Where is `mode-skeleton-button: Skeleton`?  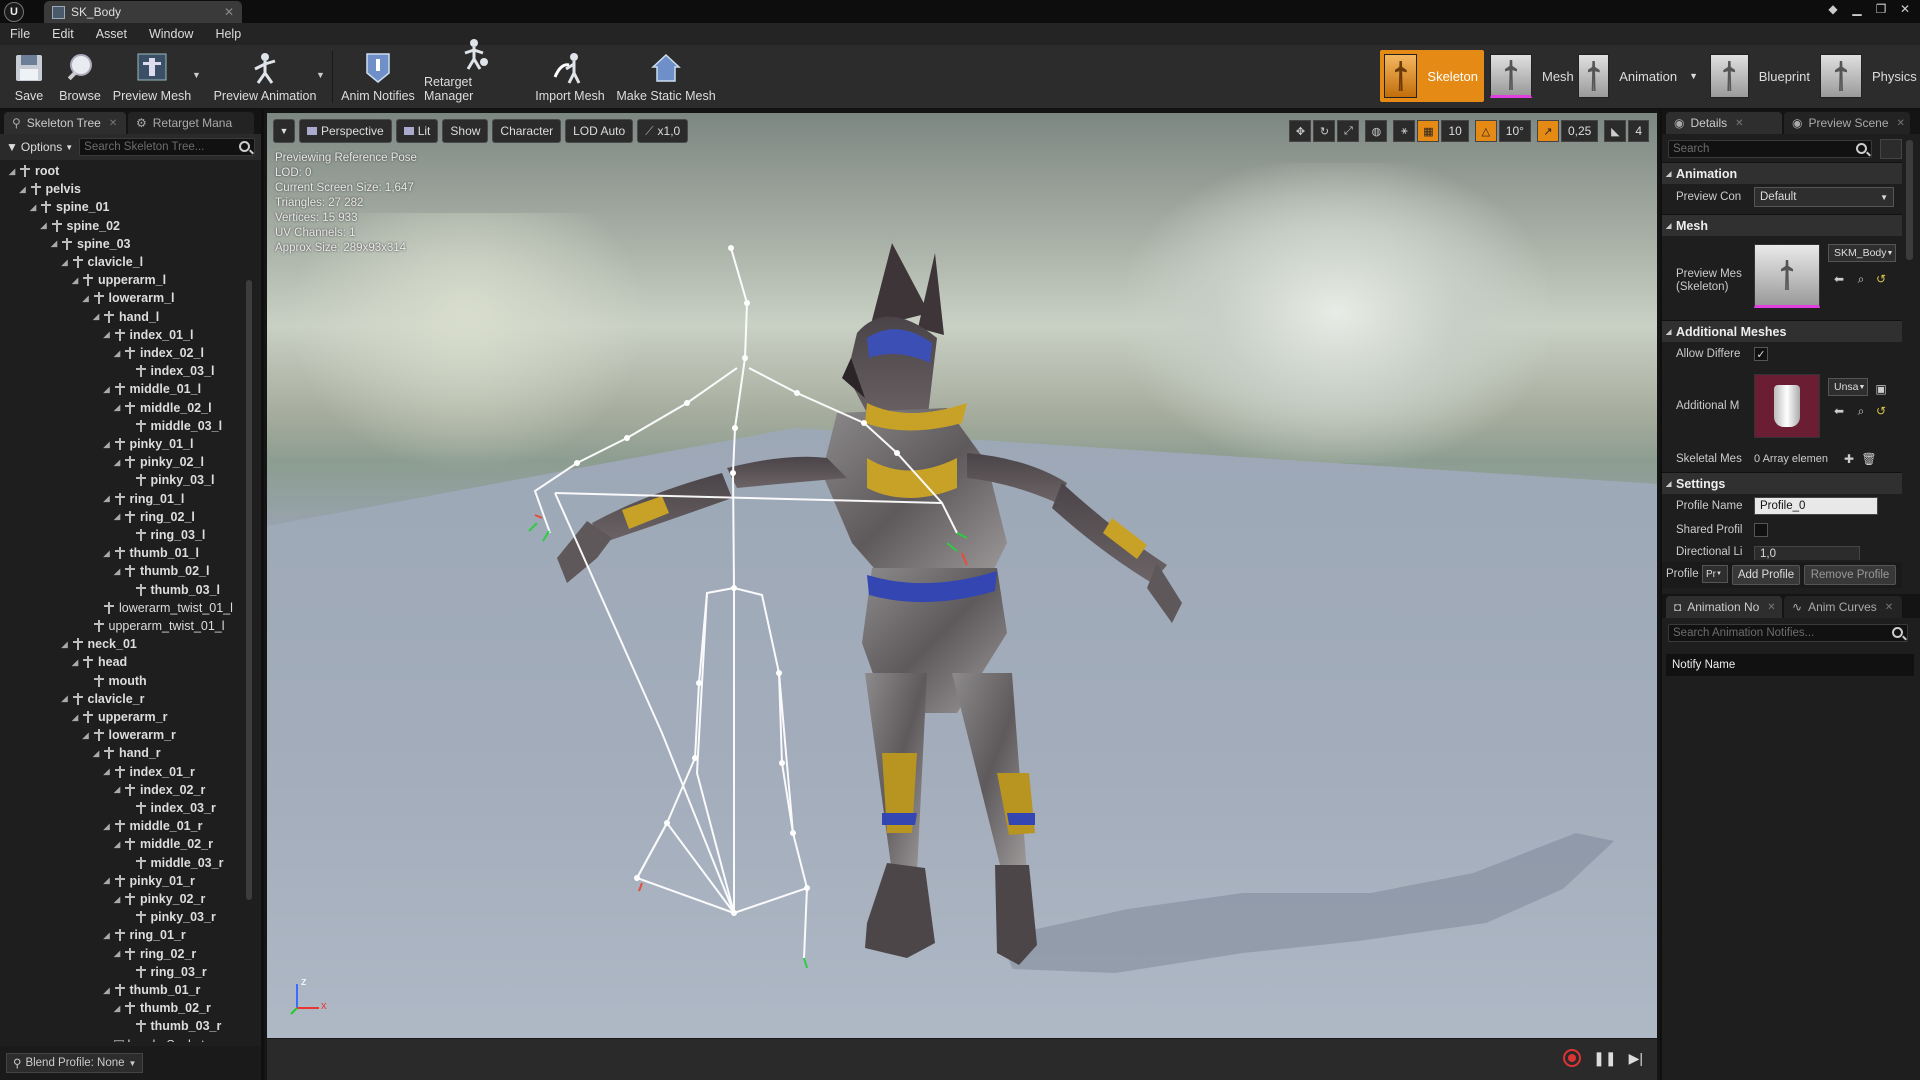 mode-skeleton-button: Skeleton is located at coordinates (1432, 76).